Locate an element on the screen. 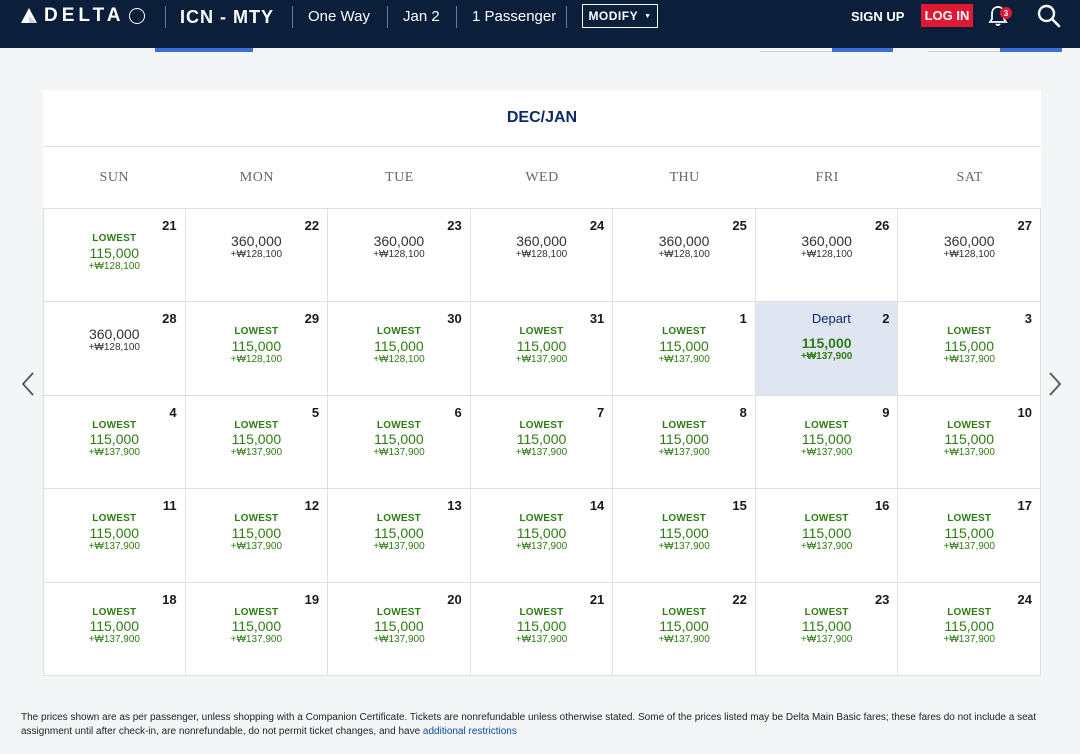  calendar-day: 6 LOWEST 115,000 +₩137,900 is located at coordinates (399, 442).